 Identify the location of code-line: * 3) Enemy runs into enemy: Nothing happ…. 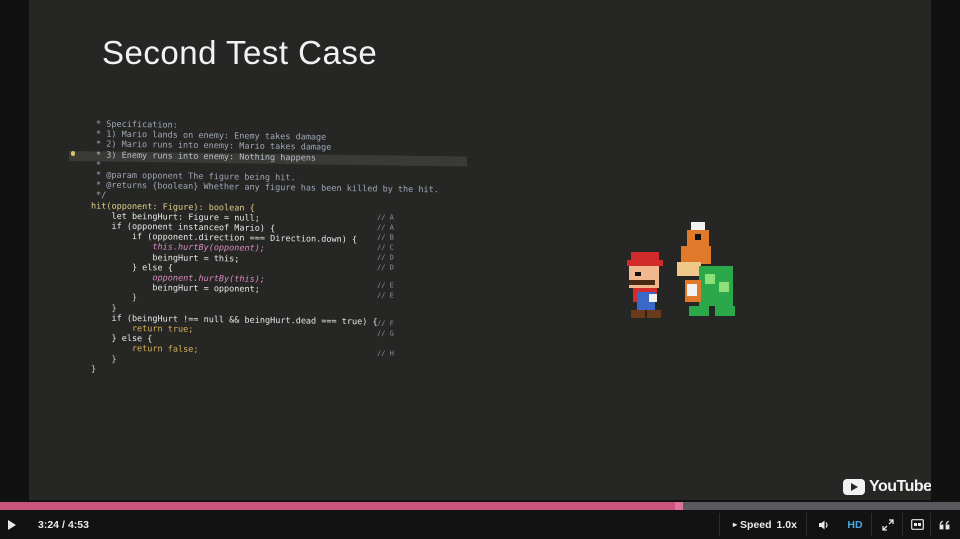
(206, 157).